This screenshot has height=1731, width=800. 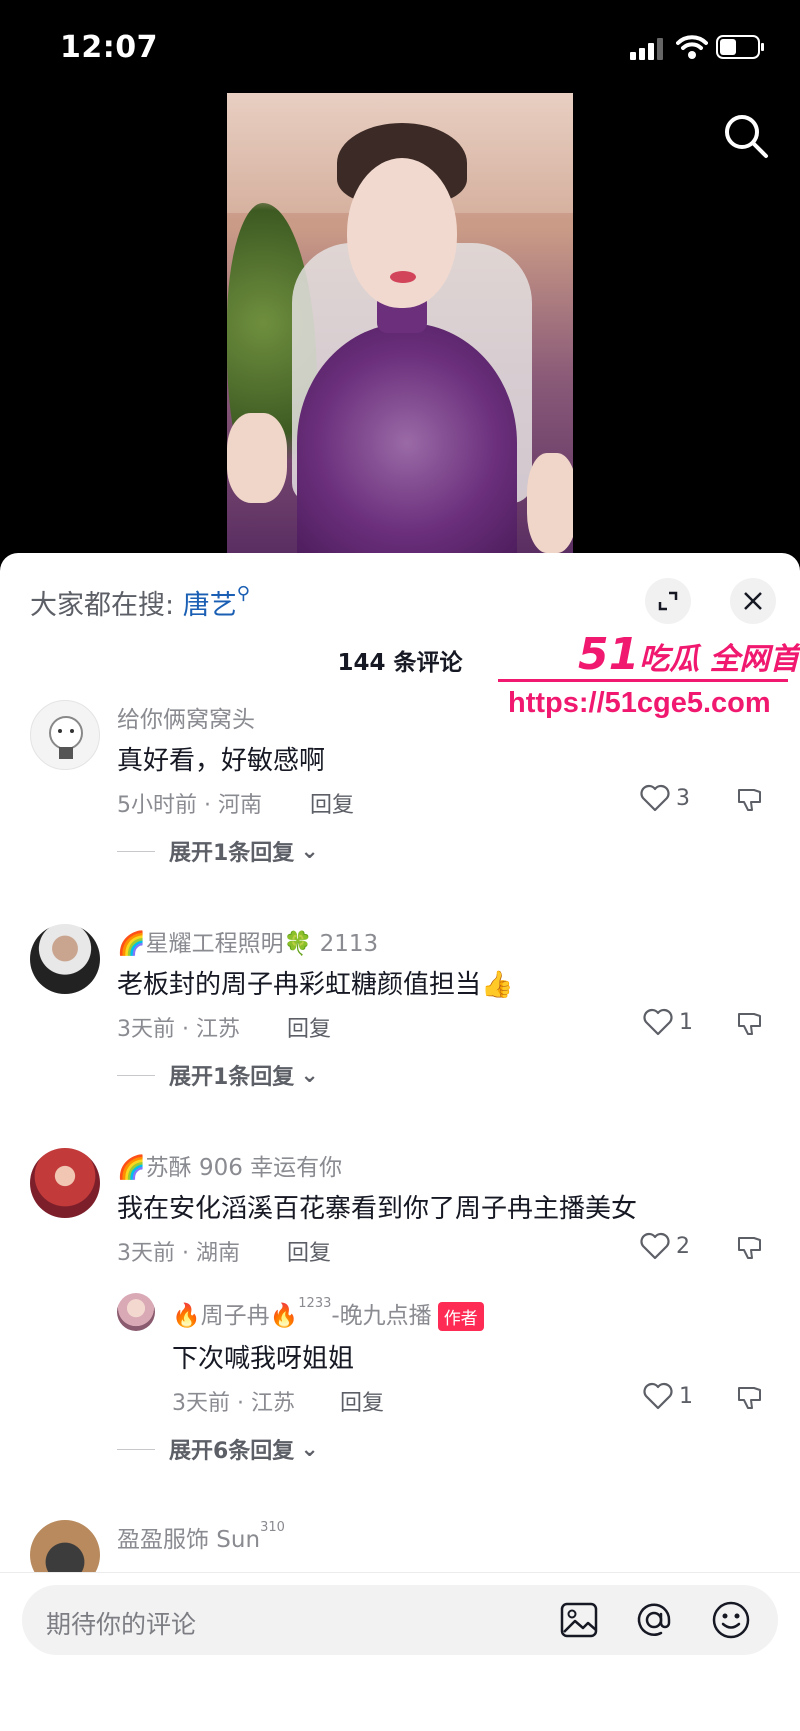 What do you see at coordinates (402, 233) in the screenshot?
I see `face-image` at bounding box center [402, 233].